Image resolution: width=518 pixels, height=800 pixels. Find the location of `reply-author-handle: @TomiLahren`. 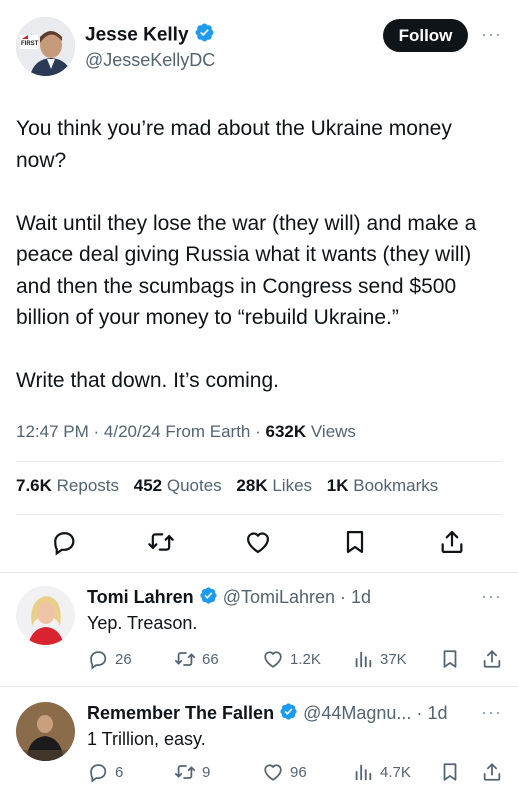

reply-author-handle: @TomiLahren is located at coordinates (279, 597).